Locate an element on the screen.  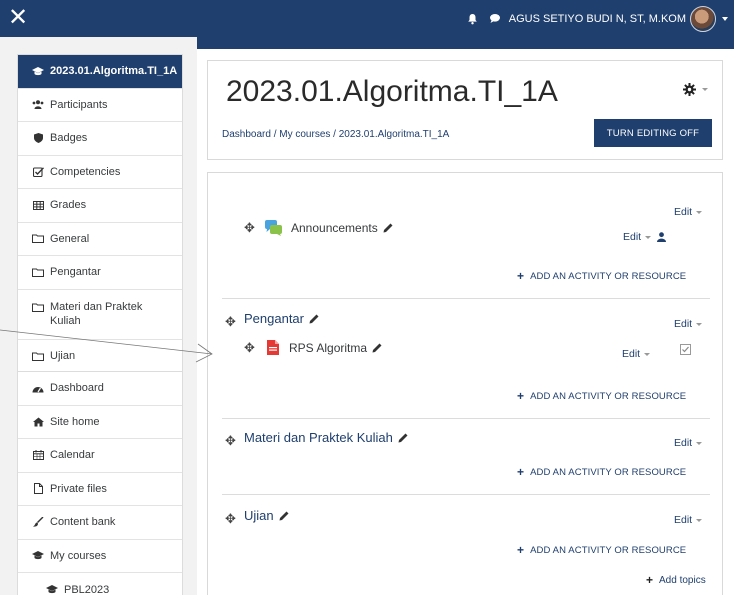
annotation-arrow is located at coordinates (106, 346).